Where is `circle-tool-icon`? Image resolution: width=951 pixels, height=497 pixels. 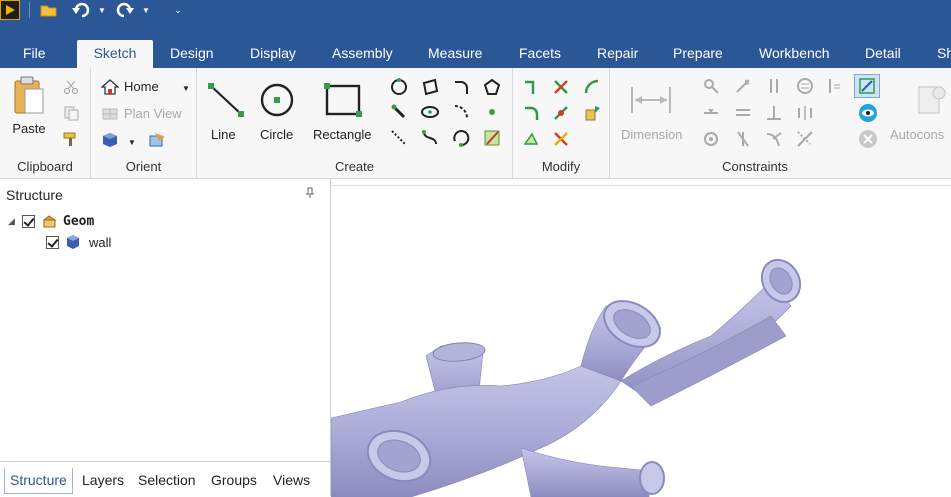
circle-tool-icon is located at coordinates (277, 100).